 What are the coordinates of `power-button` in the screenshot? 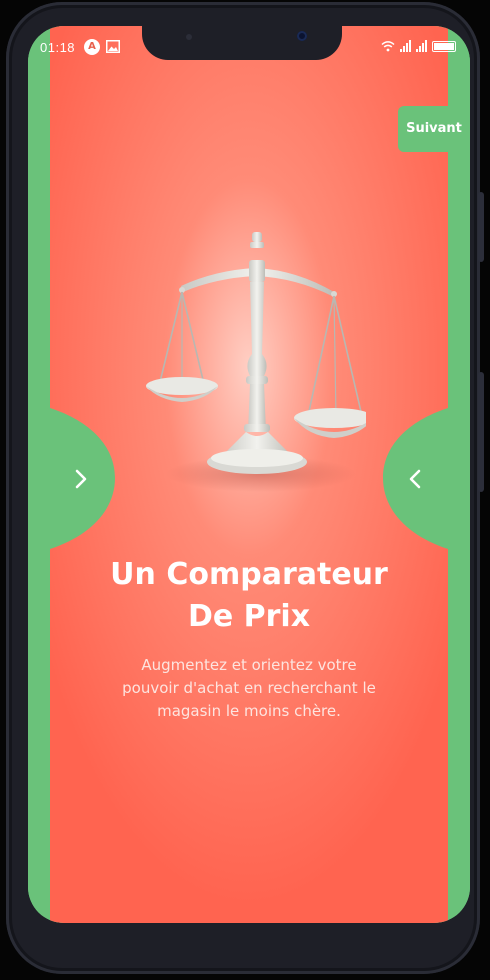 It's located at (481, 432).